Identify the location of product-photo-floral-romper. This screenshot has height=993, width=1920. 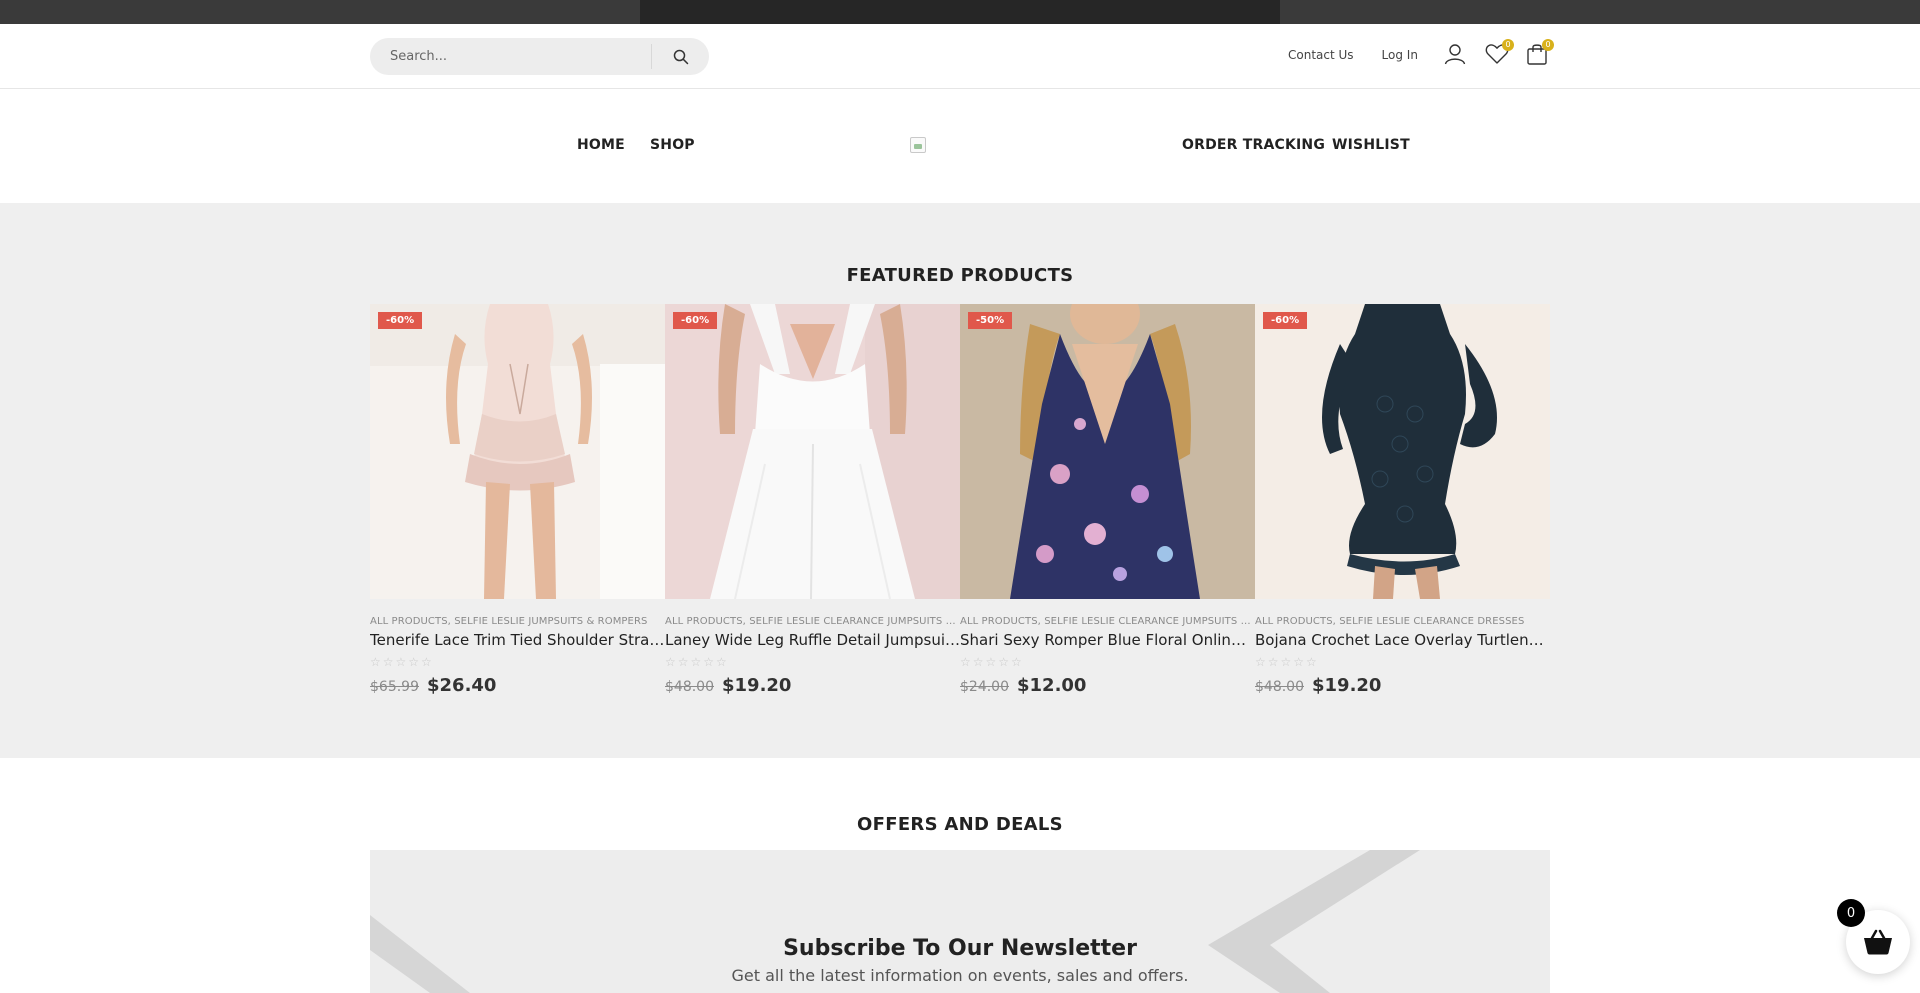
(1107, 451).